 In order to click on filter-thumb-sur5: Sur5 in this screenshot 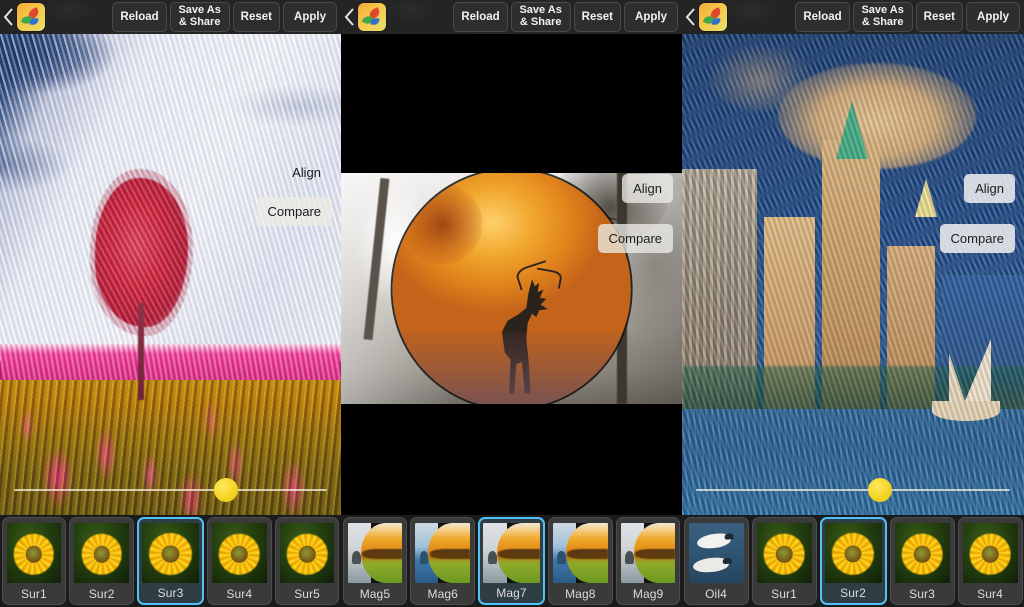, I will do `click(307, 561)`.